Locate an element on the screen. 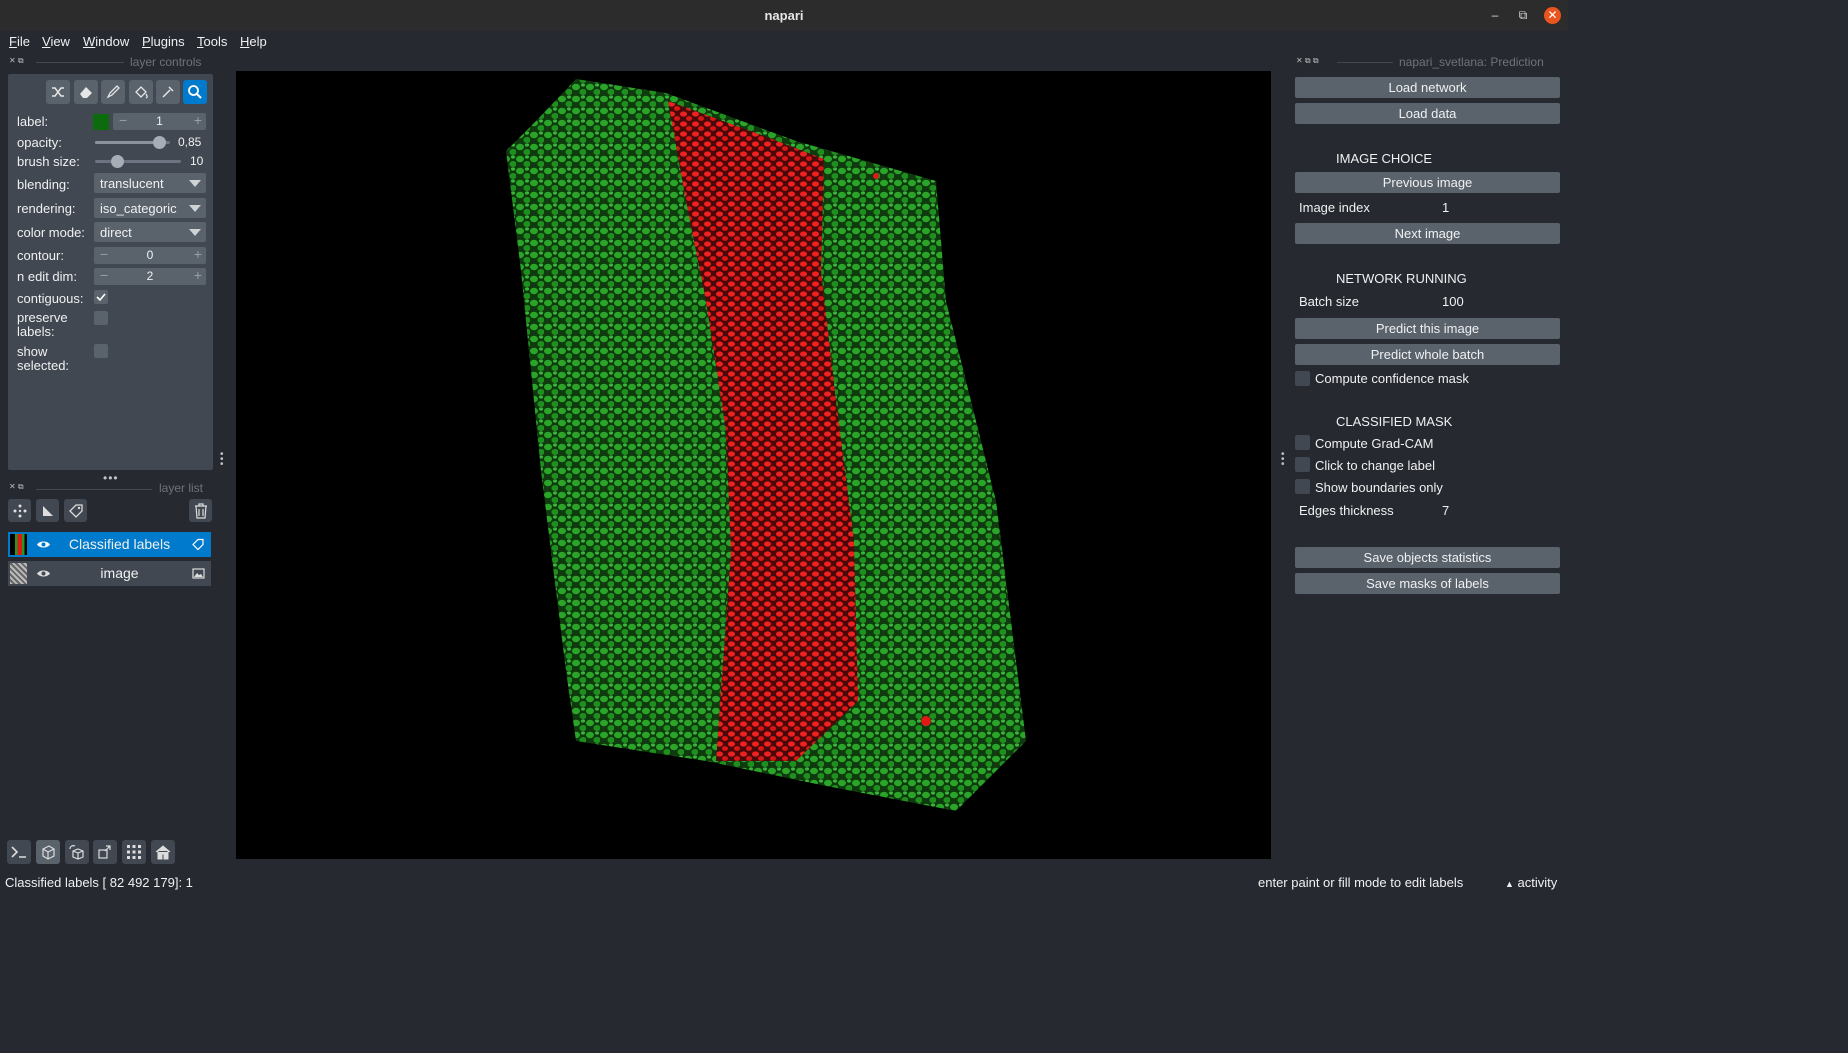 The width and height of the screenshot is (1848, 1053). new-shapes-button is located at coordinates (47, 510).